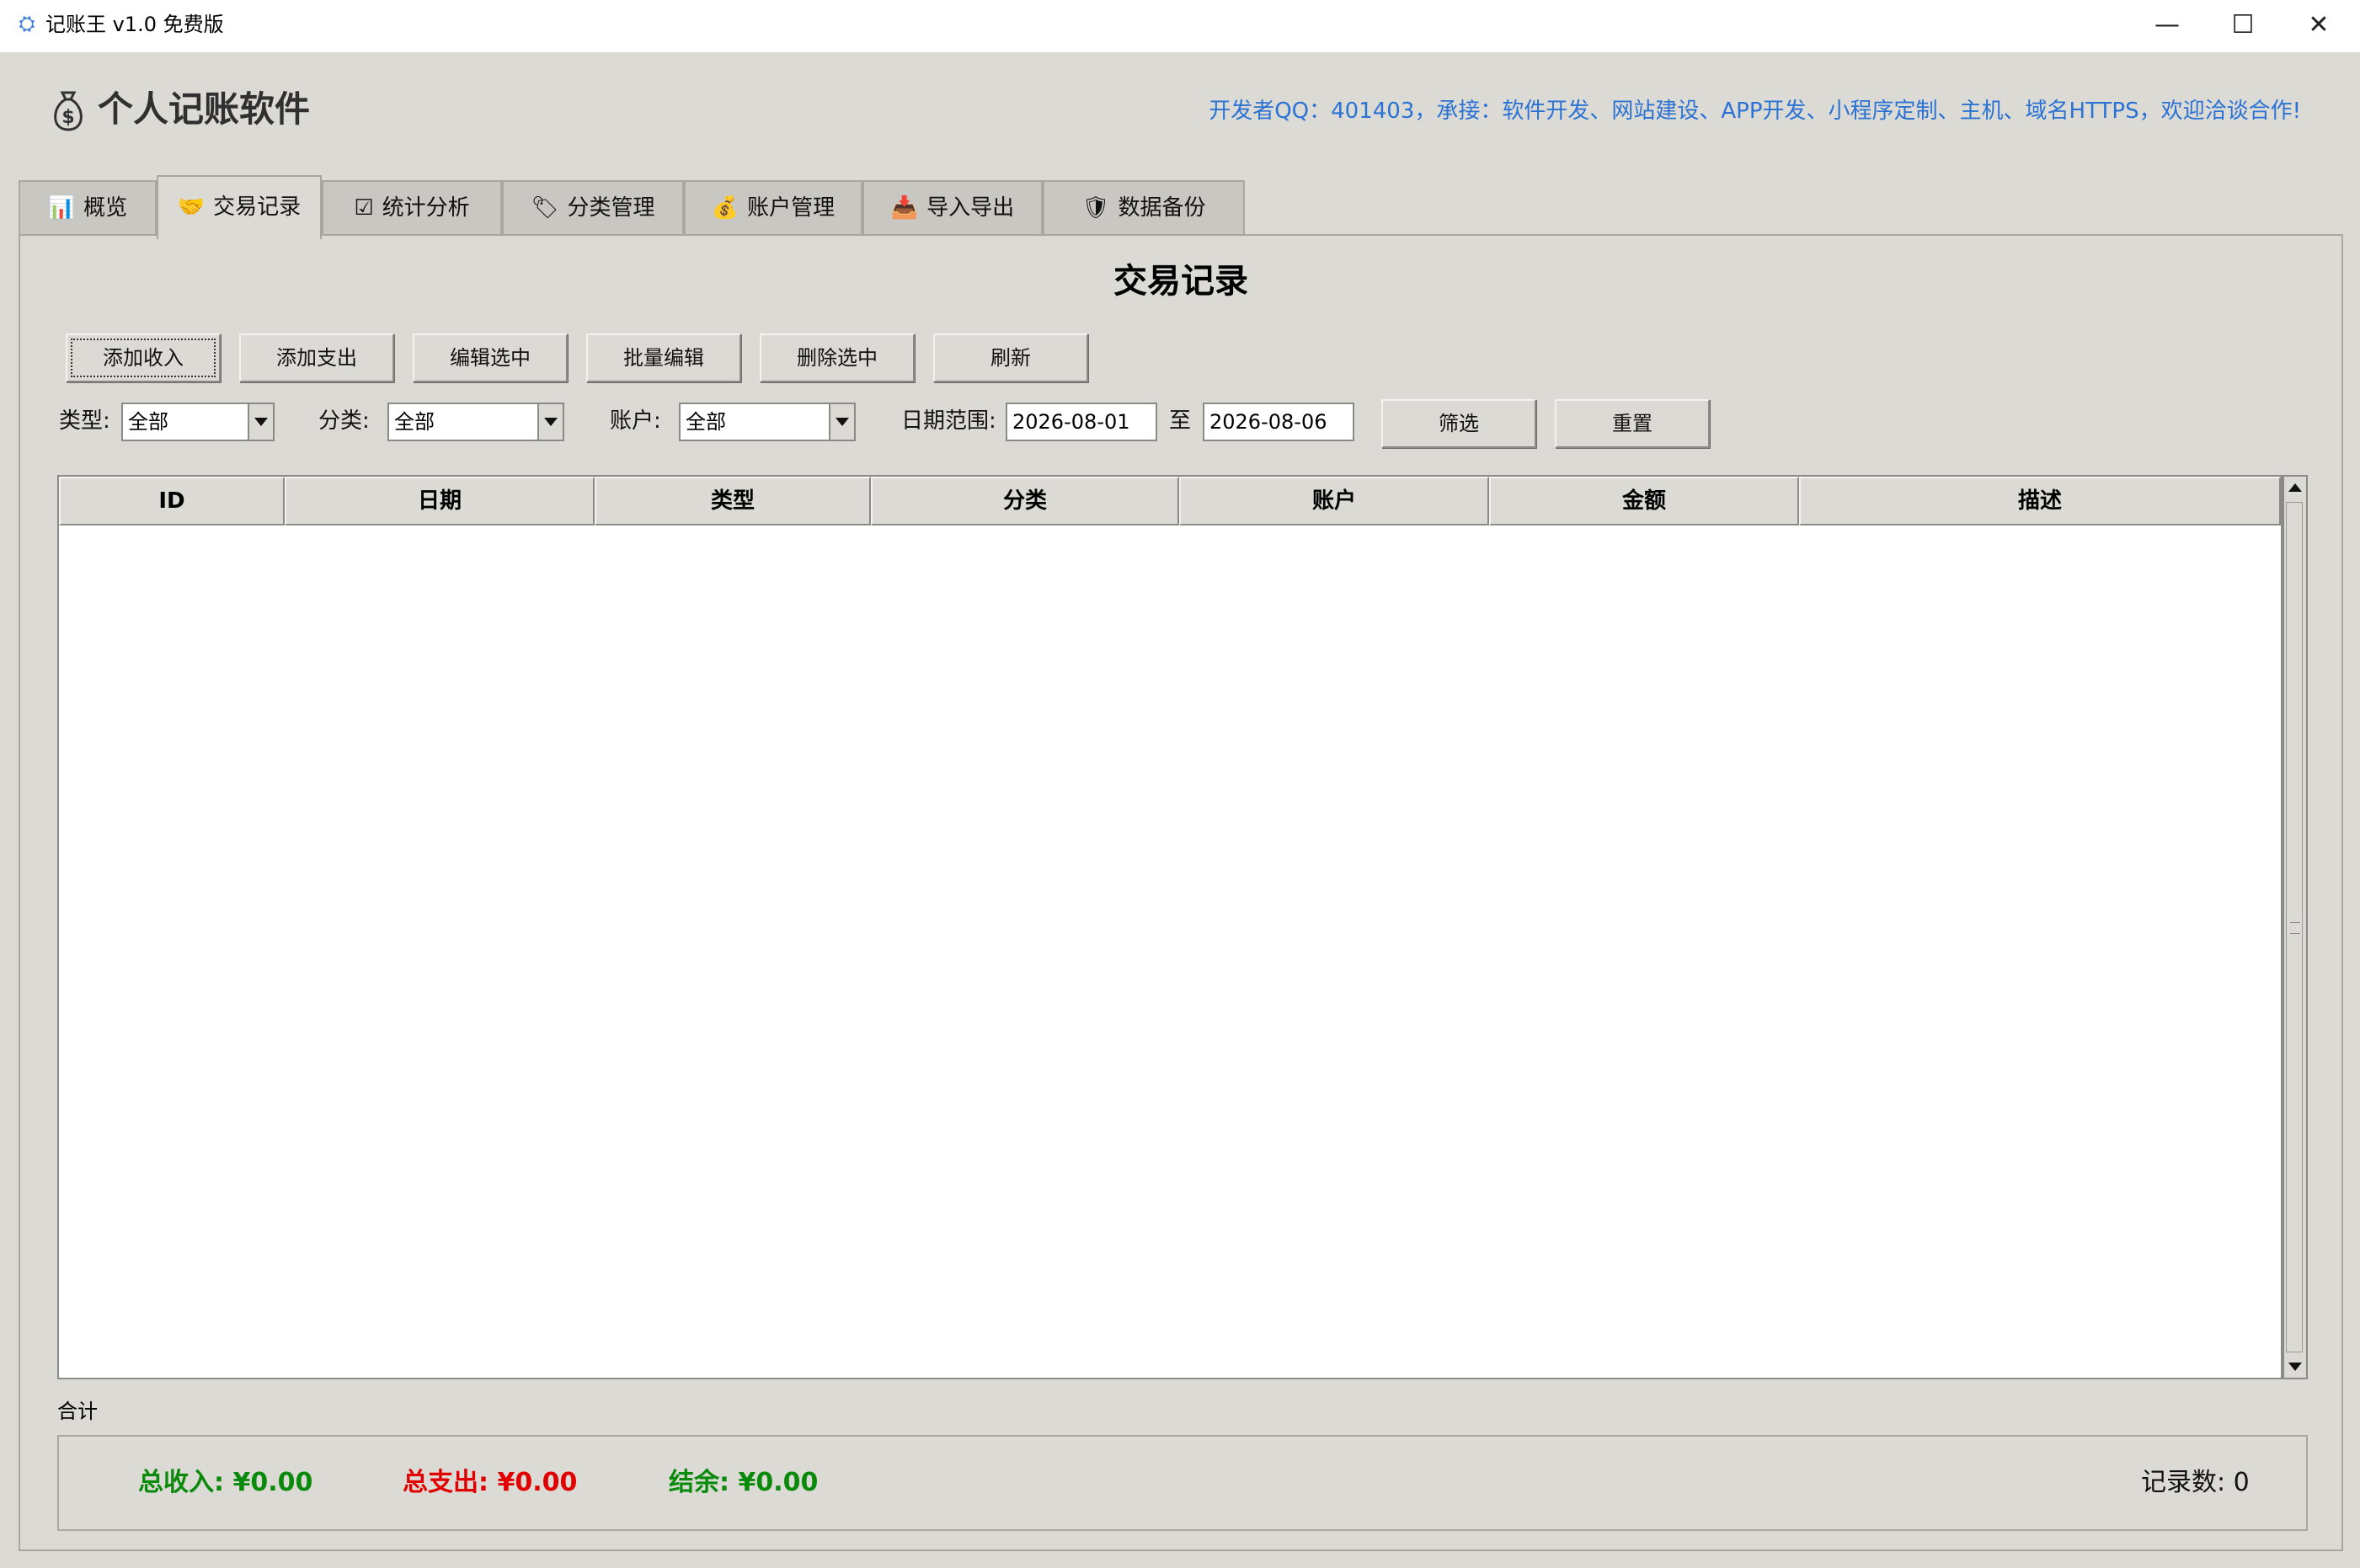 The width and height of the screenshot is (2360, 1568). Describe the element at coordinates (412, 208) in the screenshot. I see `tab-statistics: ☑ 统计分析` at that location.